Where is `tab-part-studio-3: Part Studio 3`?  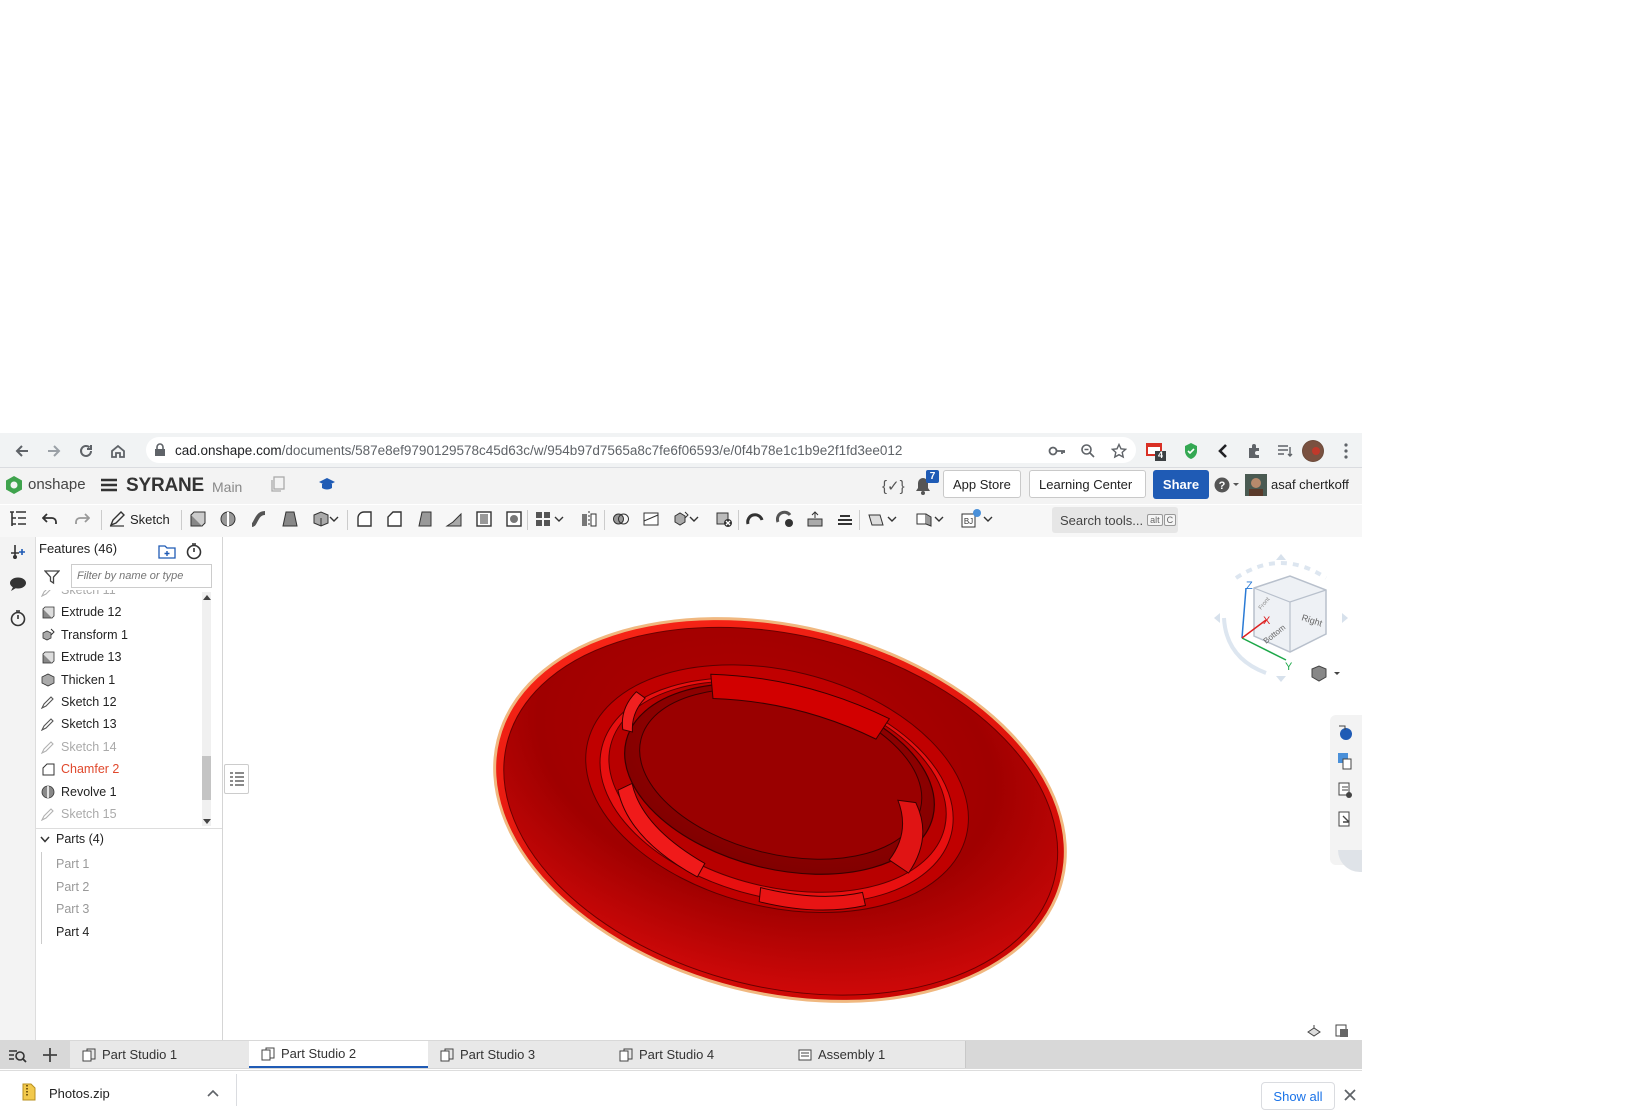 tab-part-studio-3: Part Studio 3 is located at coordinates (518, 1054).